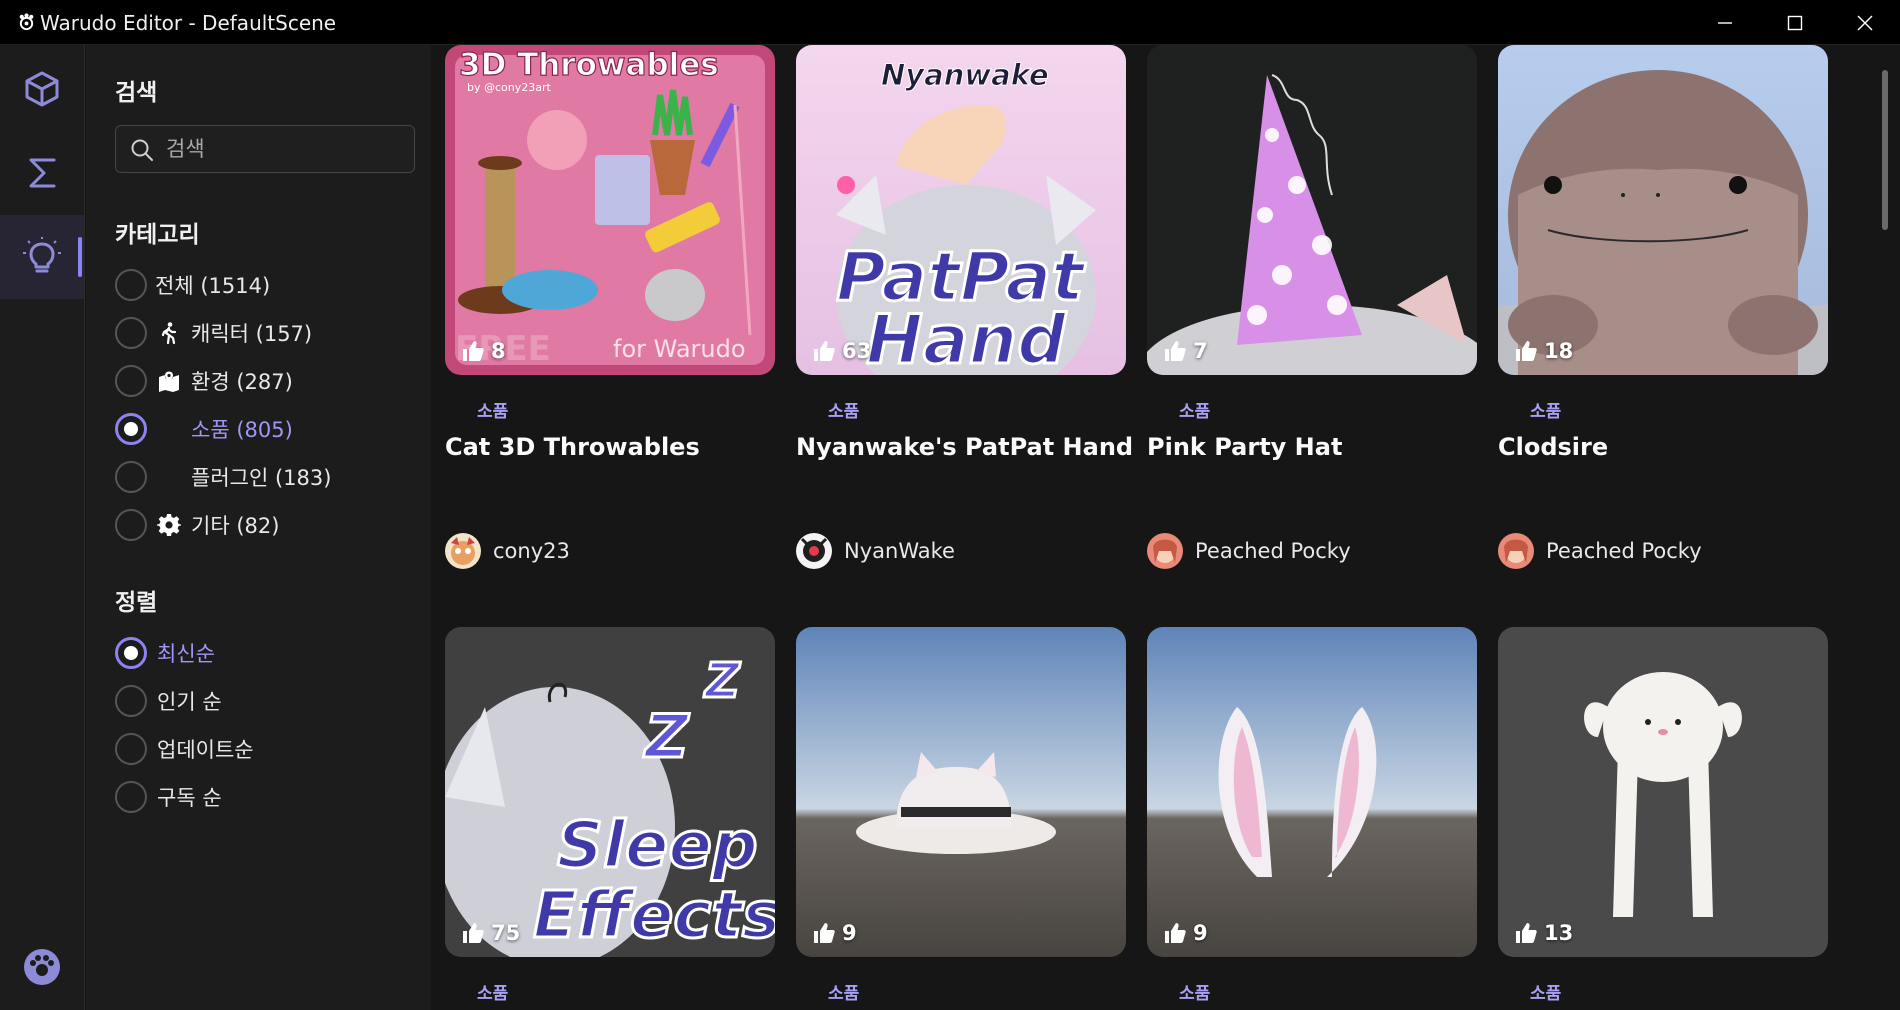 The image size is (1900, 1010). I want to click on like-count: 9, so click(1185, 933).